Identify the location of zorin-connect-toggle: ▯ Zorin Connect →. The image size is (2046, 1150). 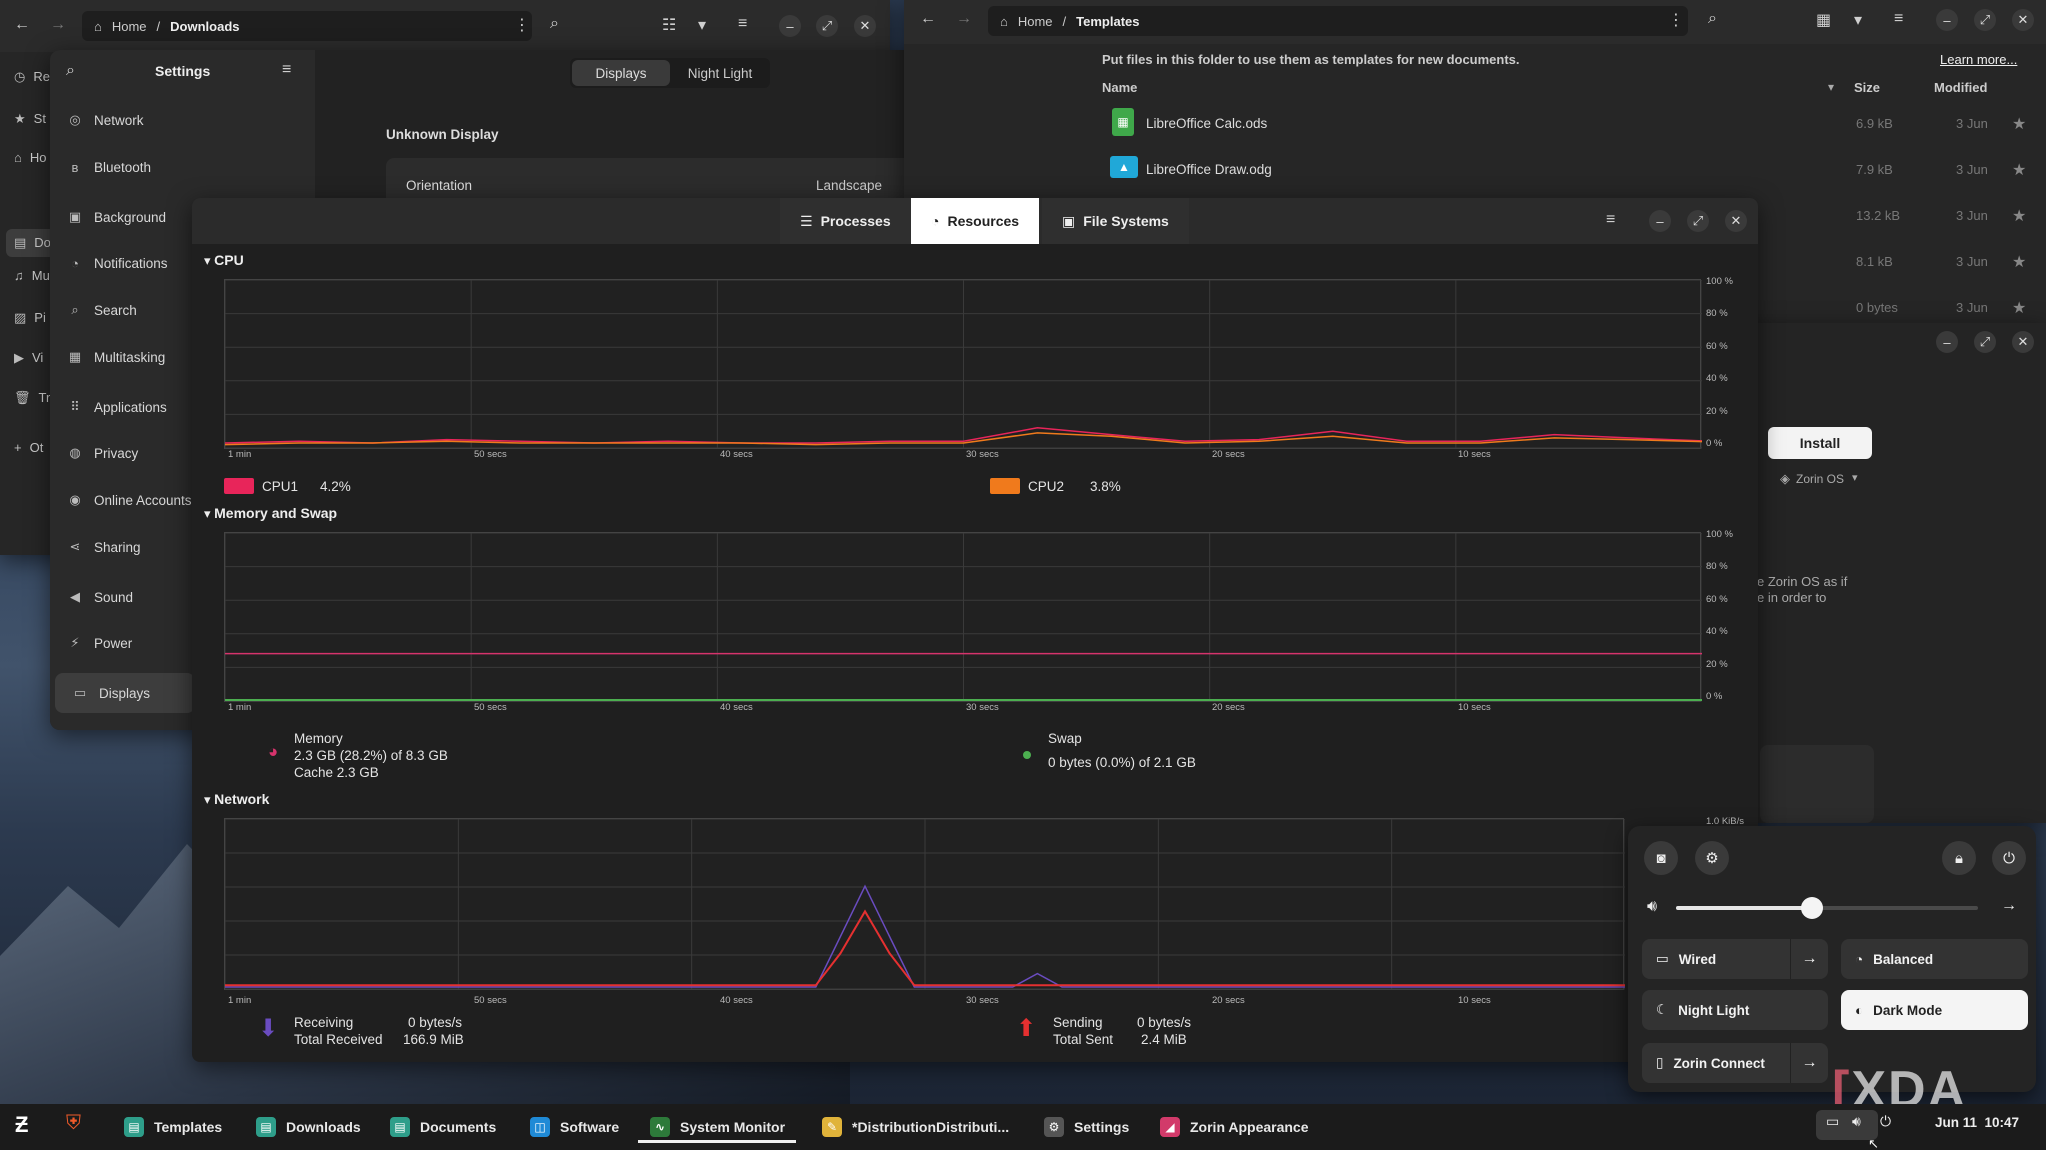
(1735, 1063).